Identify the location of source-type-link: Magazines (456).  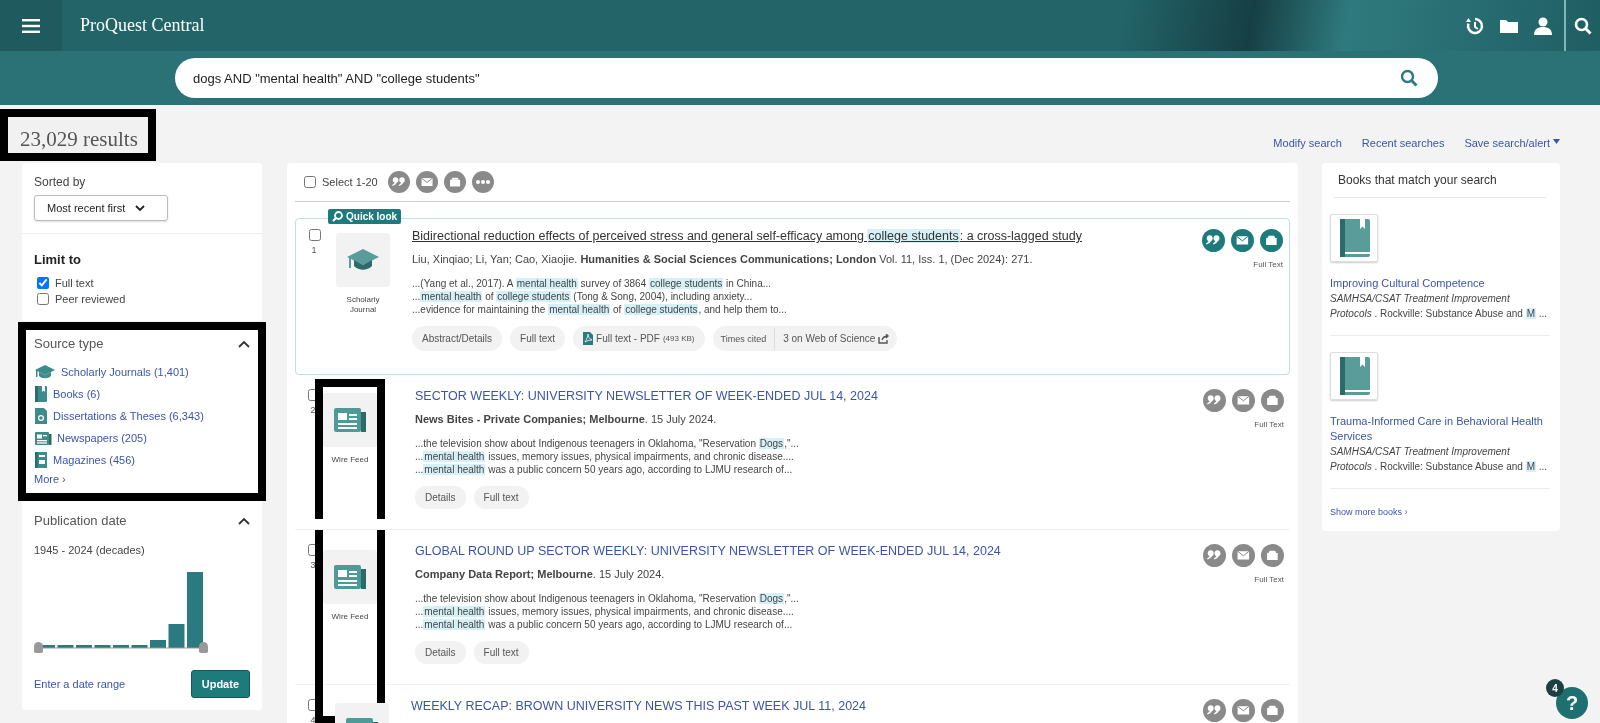
(142, 460).